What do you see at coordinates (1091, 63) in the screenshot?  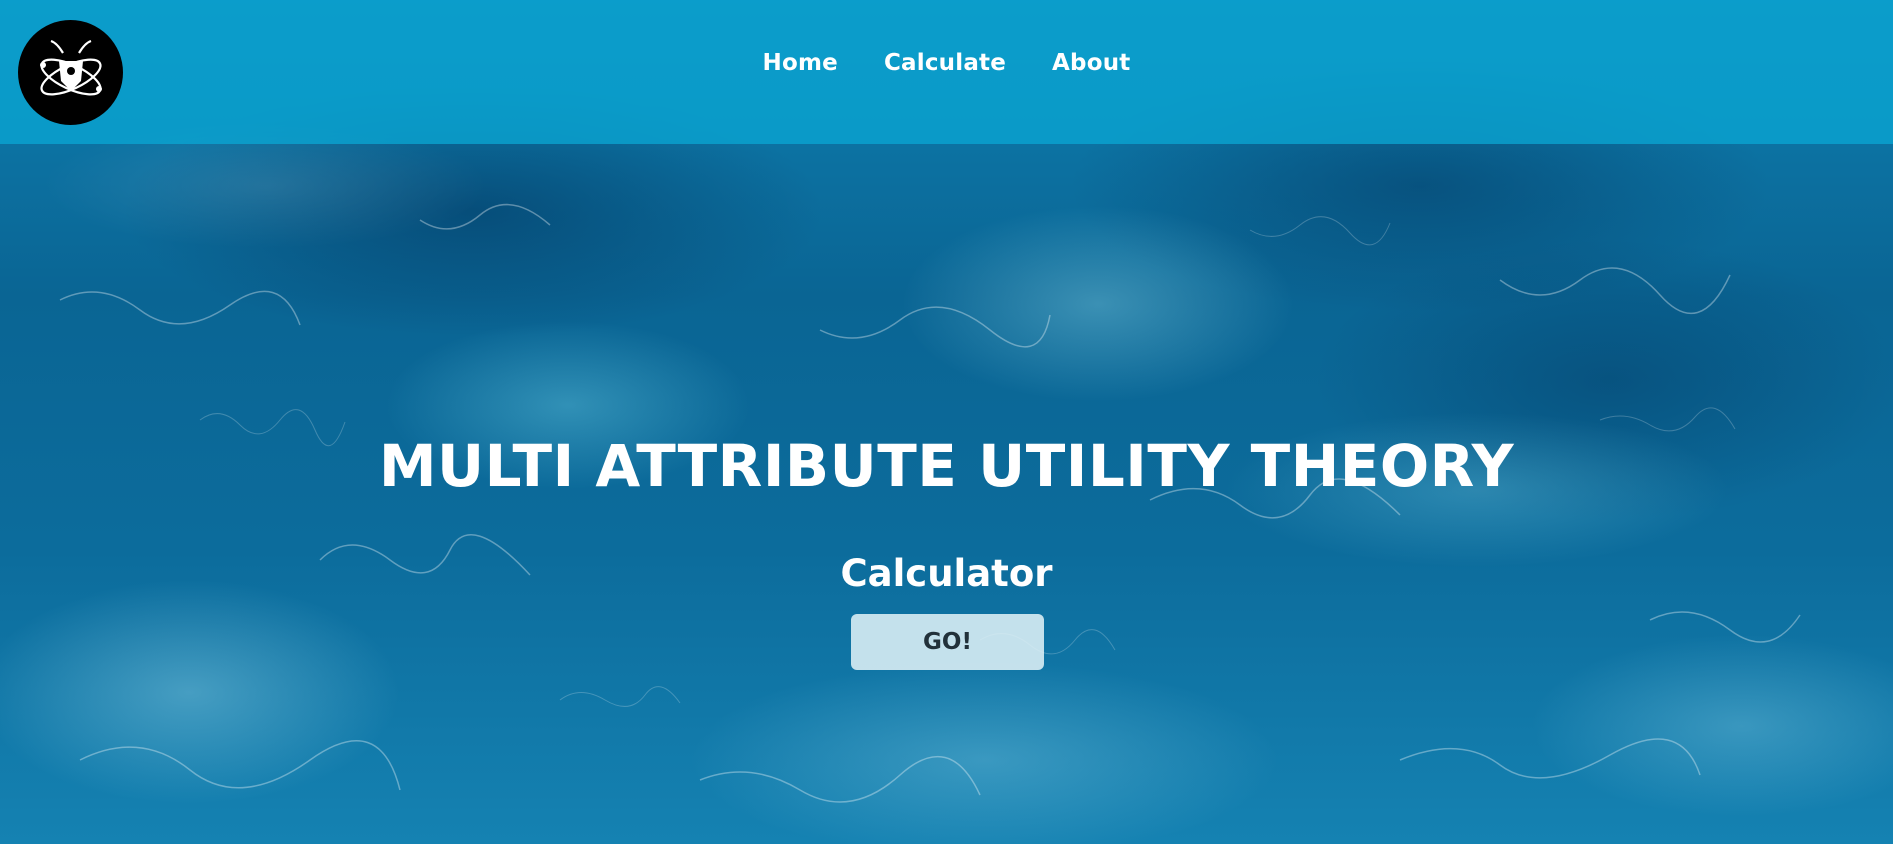 I see `nav-link-about: About` at bounding box center [1091, 63].